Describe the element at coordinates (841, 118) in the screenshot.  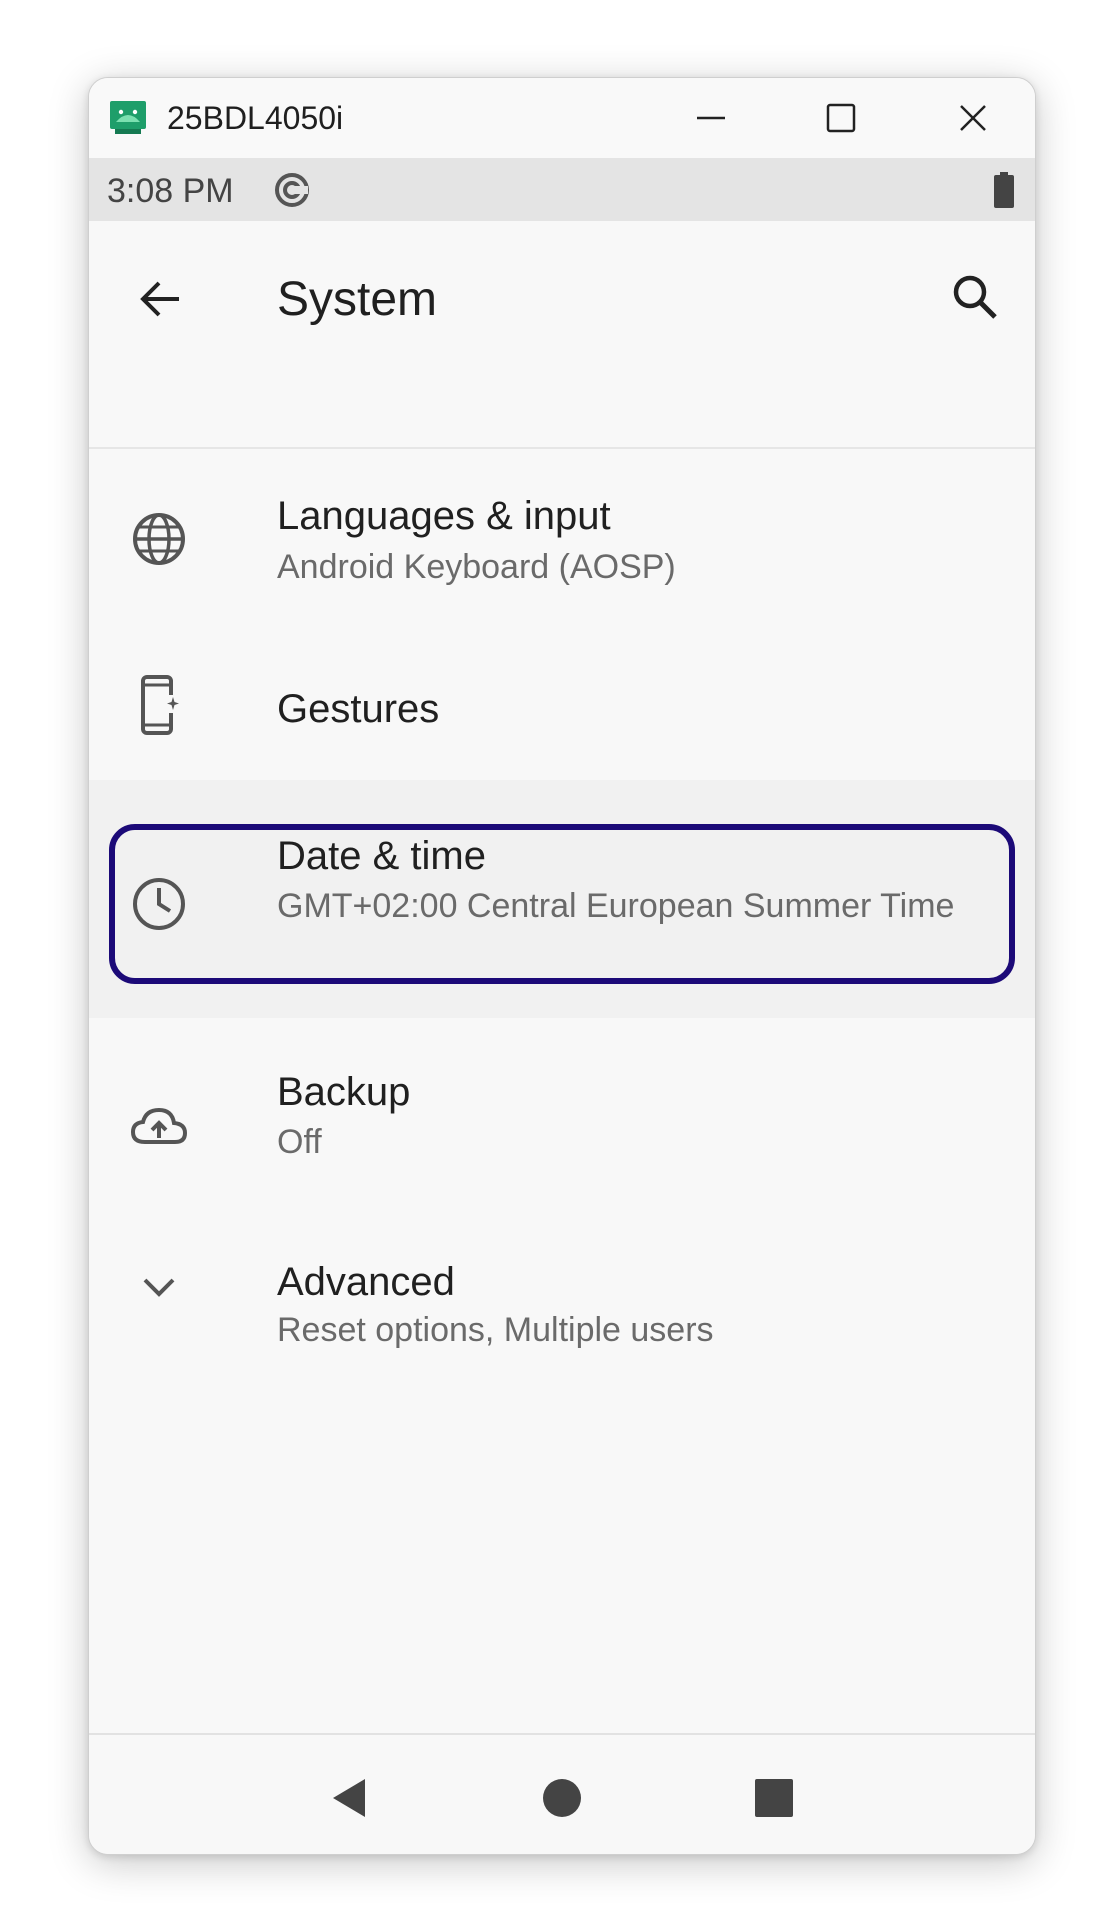
I see `maximize-icon` at that location.